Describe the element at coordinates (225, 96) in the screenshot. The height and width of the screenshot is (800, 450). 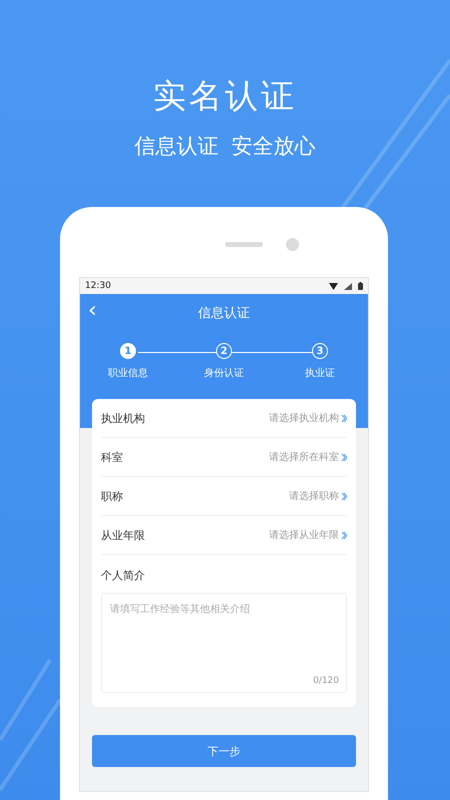
I see `headline: 实名认证` at that location.